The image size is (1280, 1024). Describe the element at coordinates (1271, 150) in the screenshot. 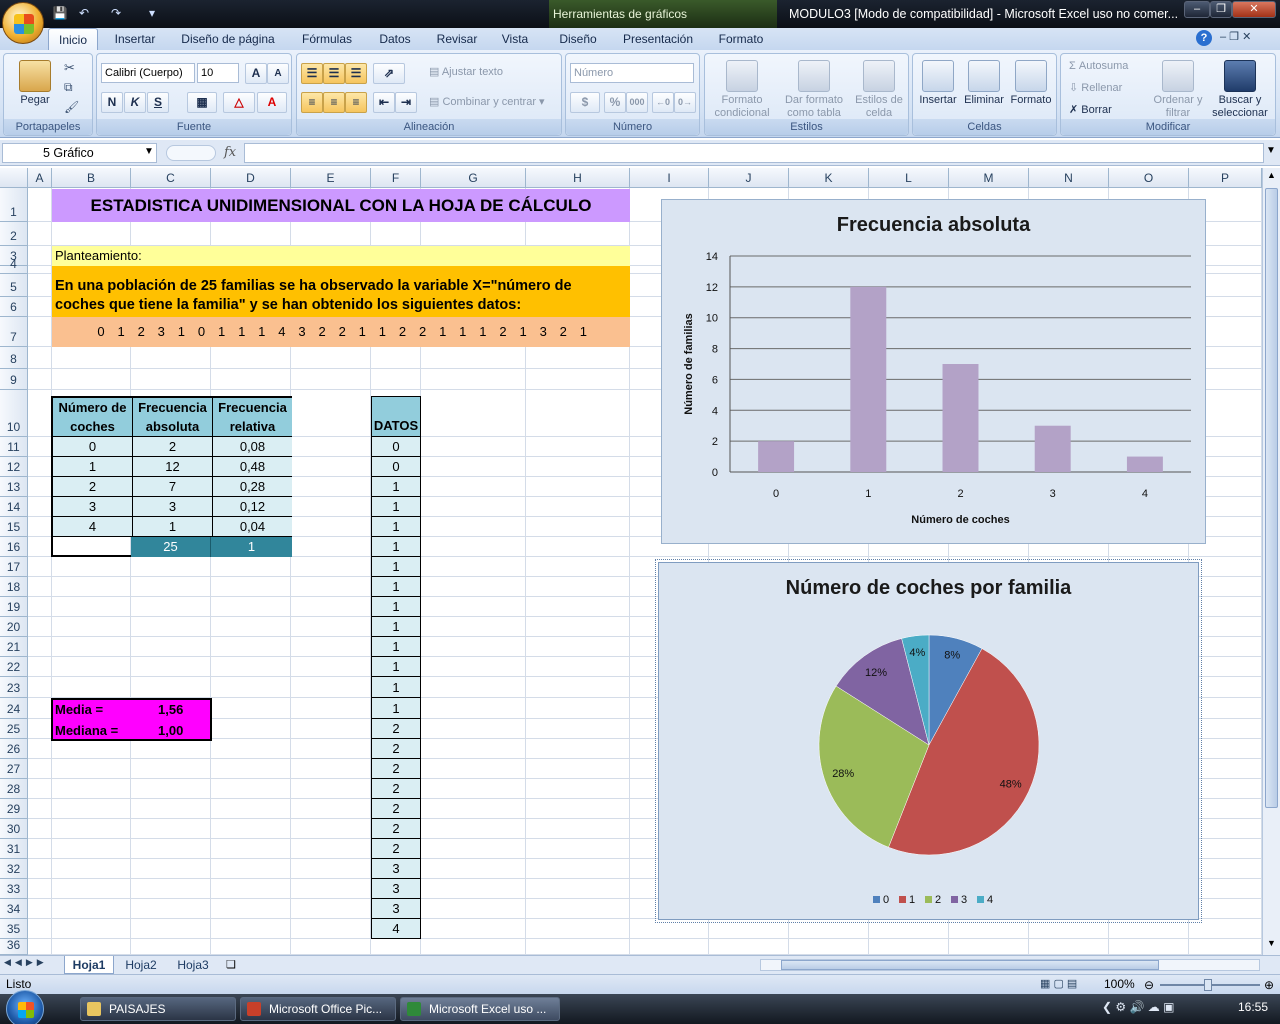

I see `expand-formula-bar-icon: ▼` at that location.